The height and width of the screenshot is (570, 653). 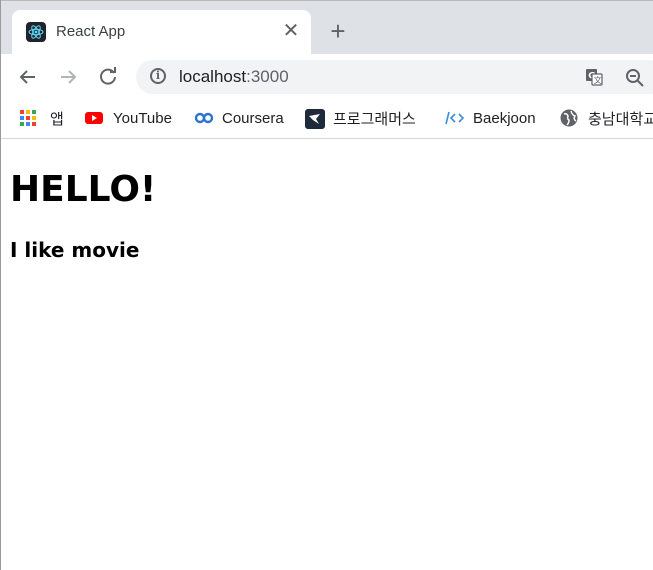 What do you see at coordinates (57, 119) in the screenshot?
I see `bookmark-label: 앱` at bounding box center [57, 119].